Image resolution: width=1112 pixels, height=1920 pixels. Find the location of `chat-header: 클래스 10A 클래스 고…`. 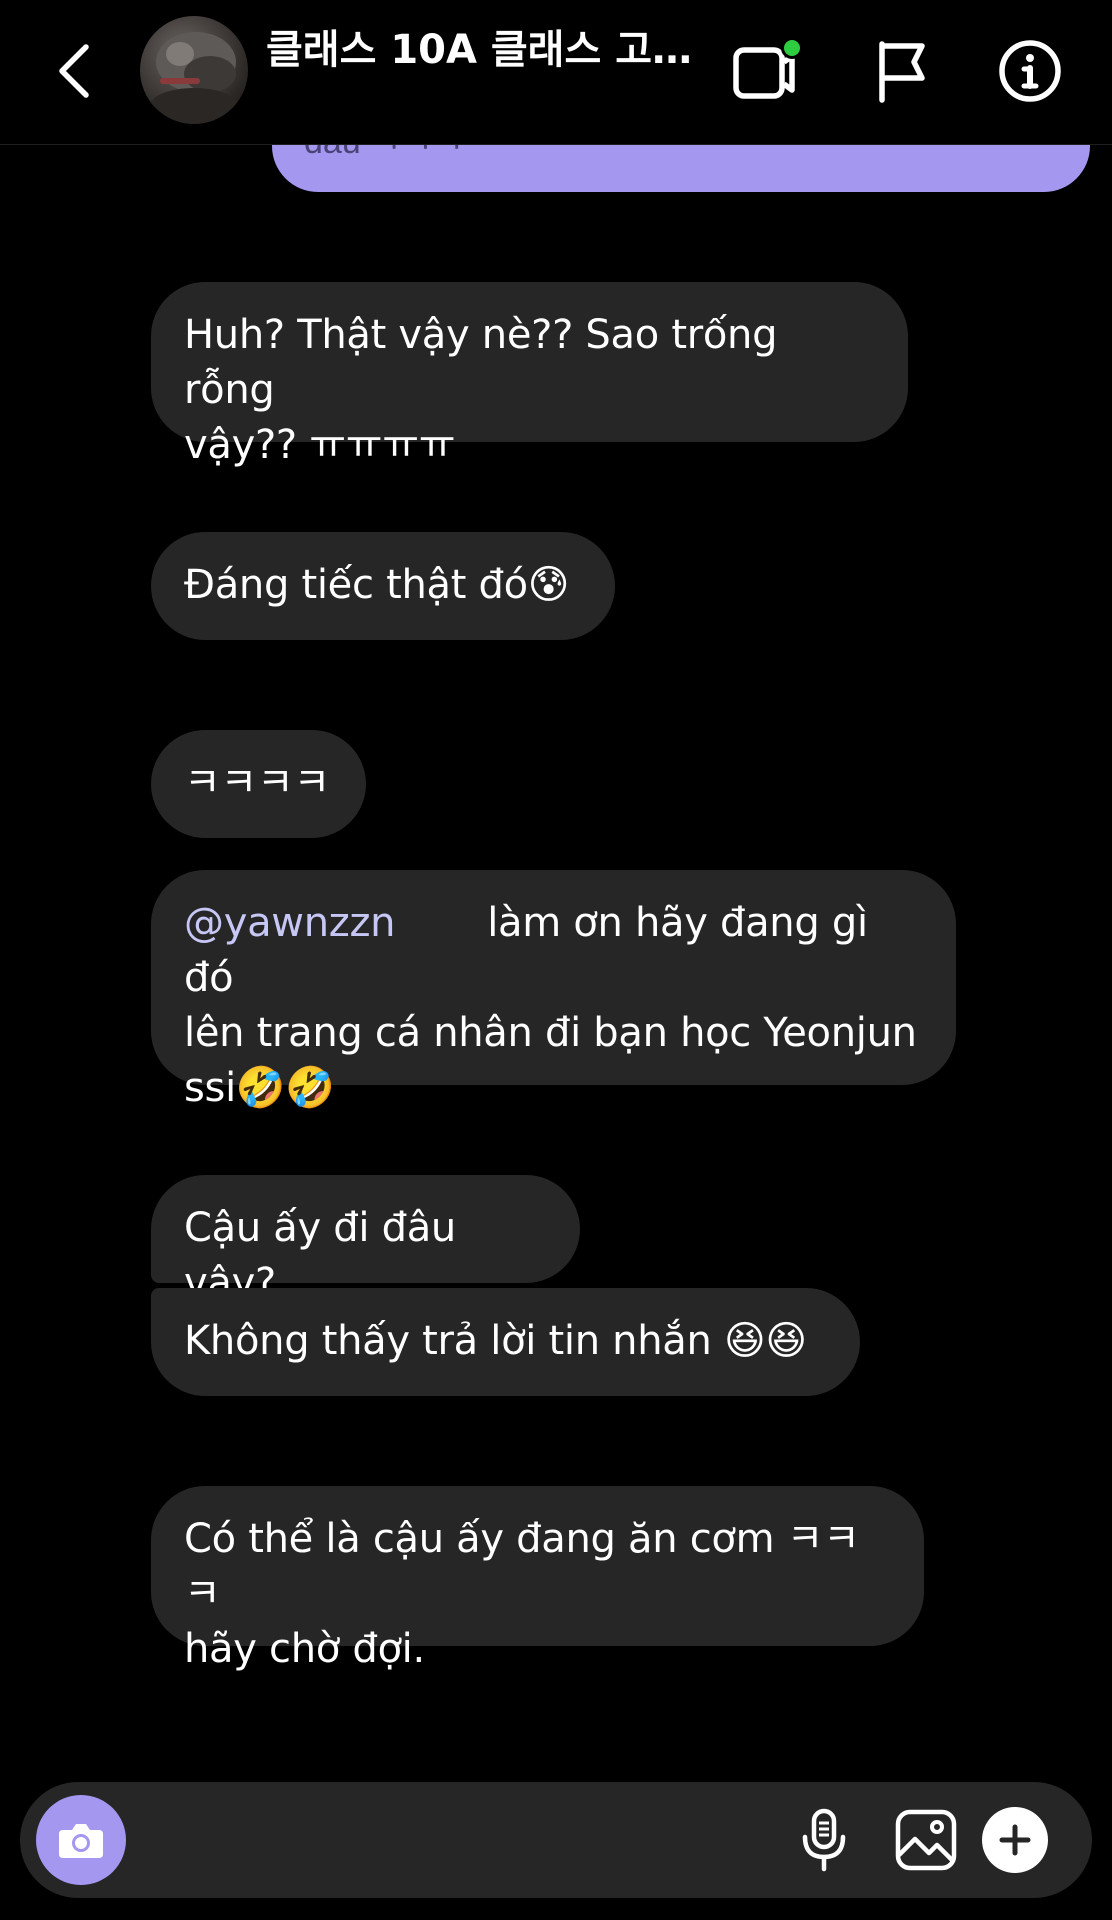

chat-header: 클래스 10A 클래스 고… is located at coordinates (556, 72).